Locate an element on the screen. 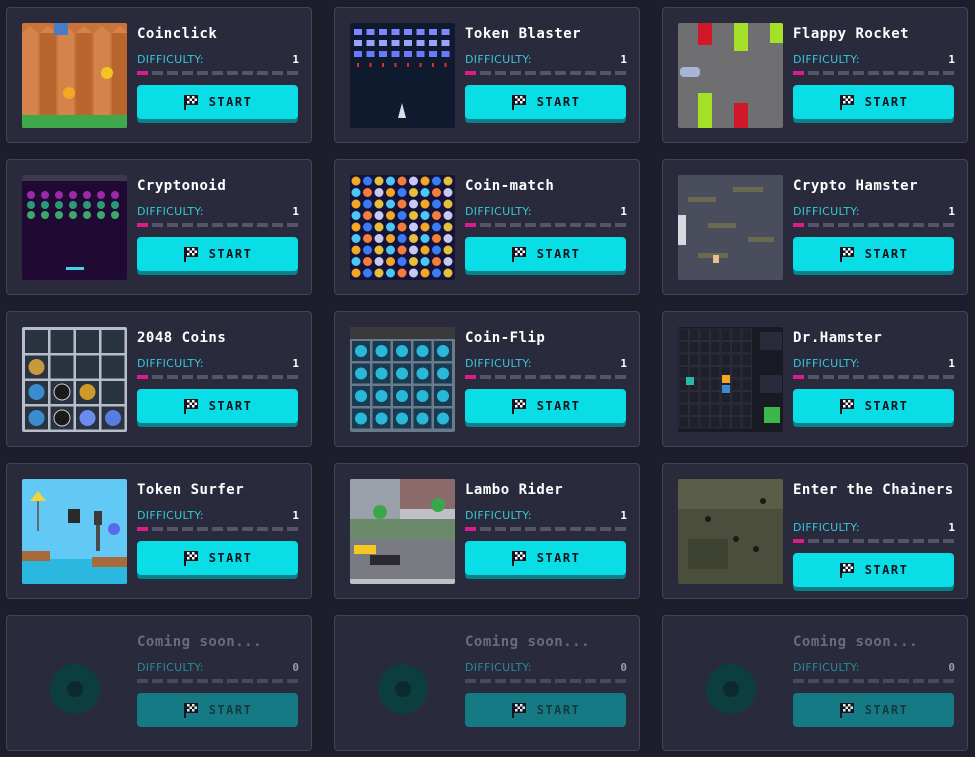 This screenshot has height=757, width=975. game-card: Lambo Rider DIFFICULTY: 1 START is located at coordinates (487, 531).